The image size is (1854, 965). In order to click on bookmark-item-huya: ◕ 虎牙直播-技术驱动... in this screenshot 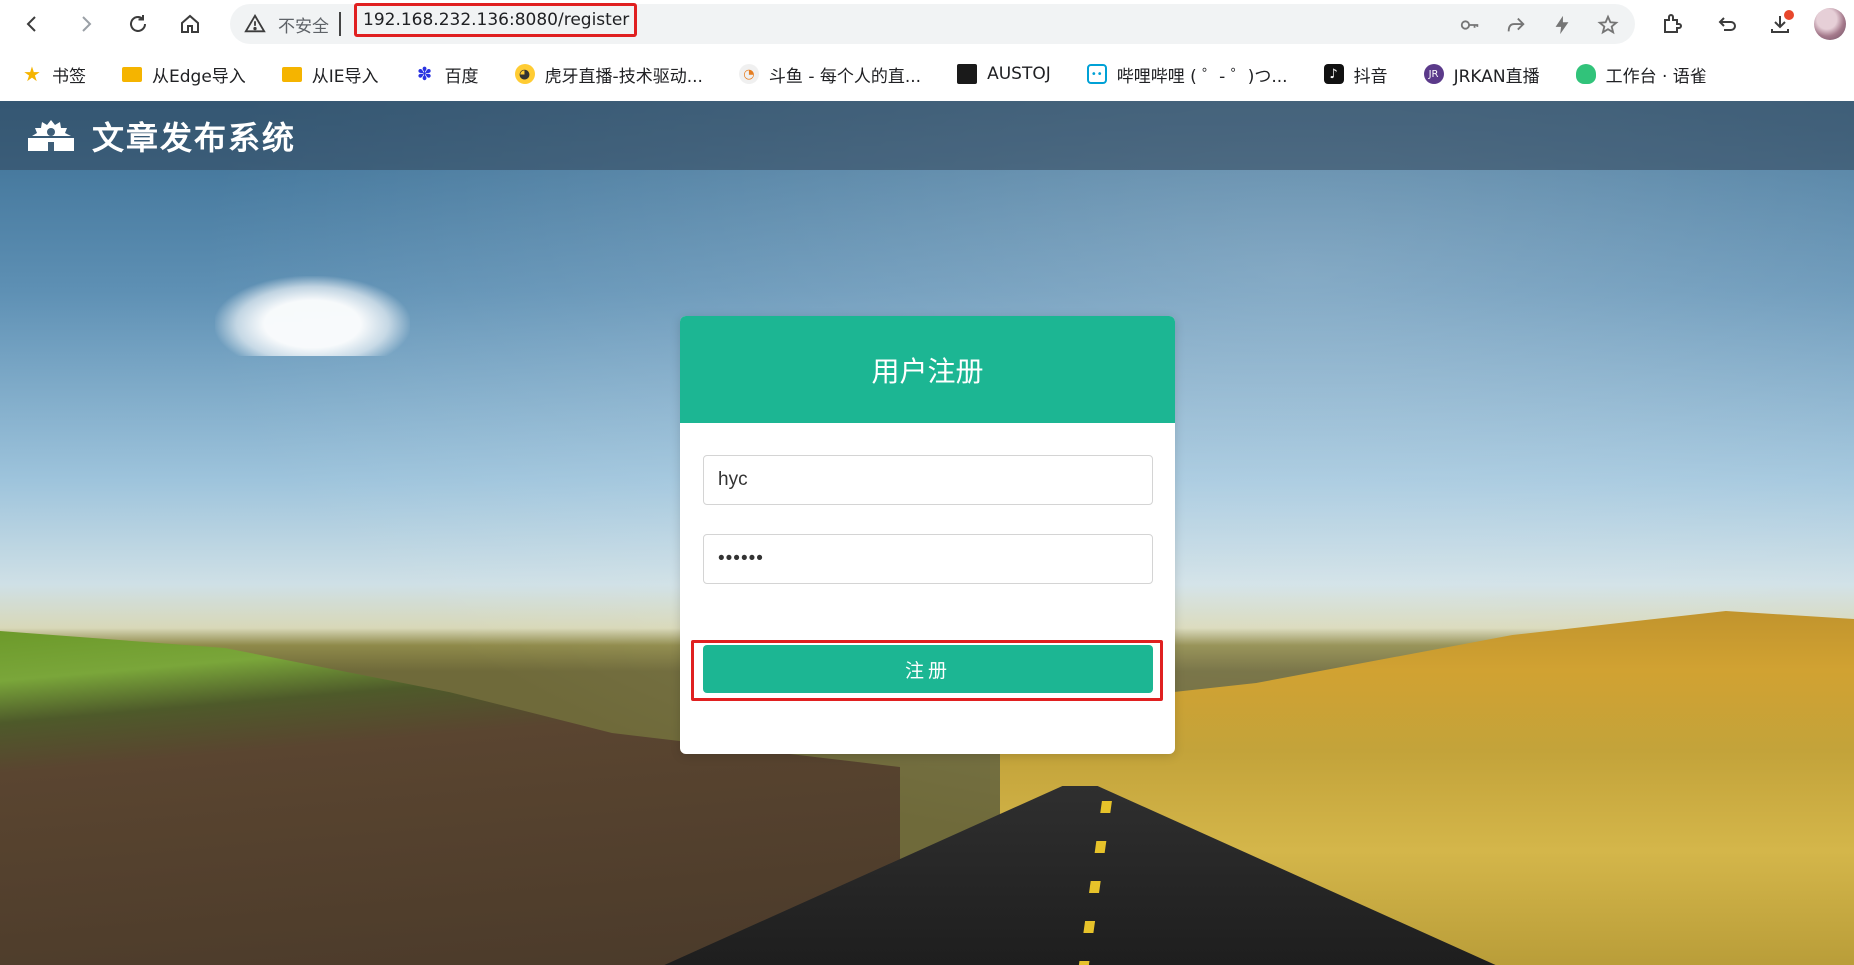, I will do `click(605, 74)`.